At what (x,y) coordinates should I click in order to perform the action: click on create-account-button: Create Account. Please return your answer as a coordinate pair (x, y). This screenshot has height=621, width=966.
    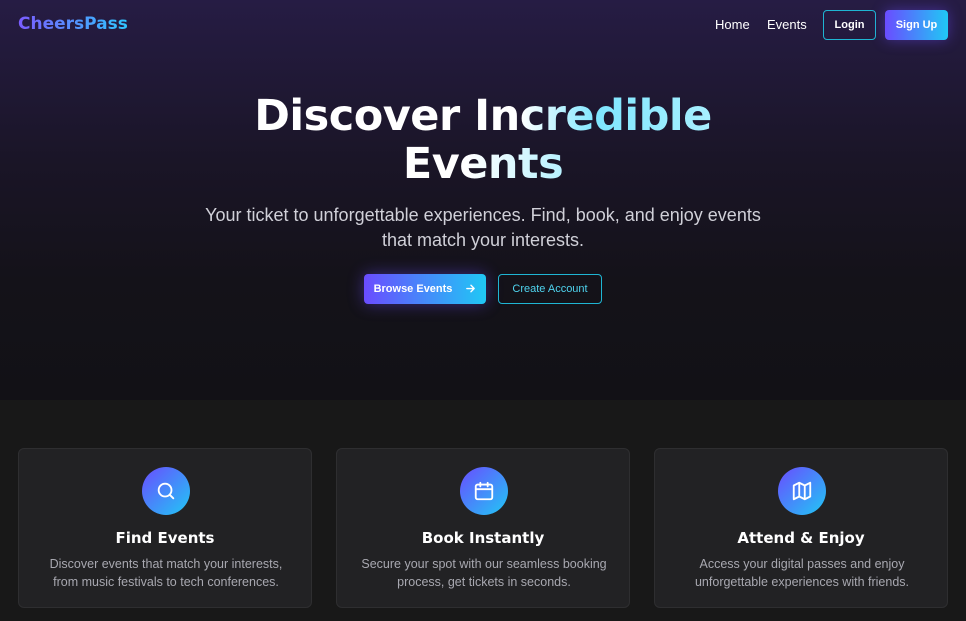
    Looking at the image, I should click on (550, 289).